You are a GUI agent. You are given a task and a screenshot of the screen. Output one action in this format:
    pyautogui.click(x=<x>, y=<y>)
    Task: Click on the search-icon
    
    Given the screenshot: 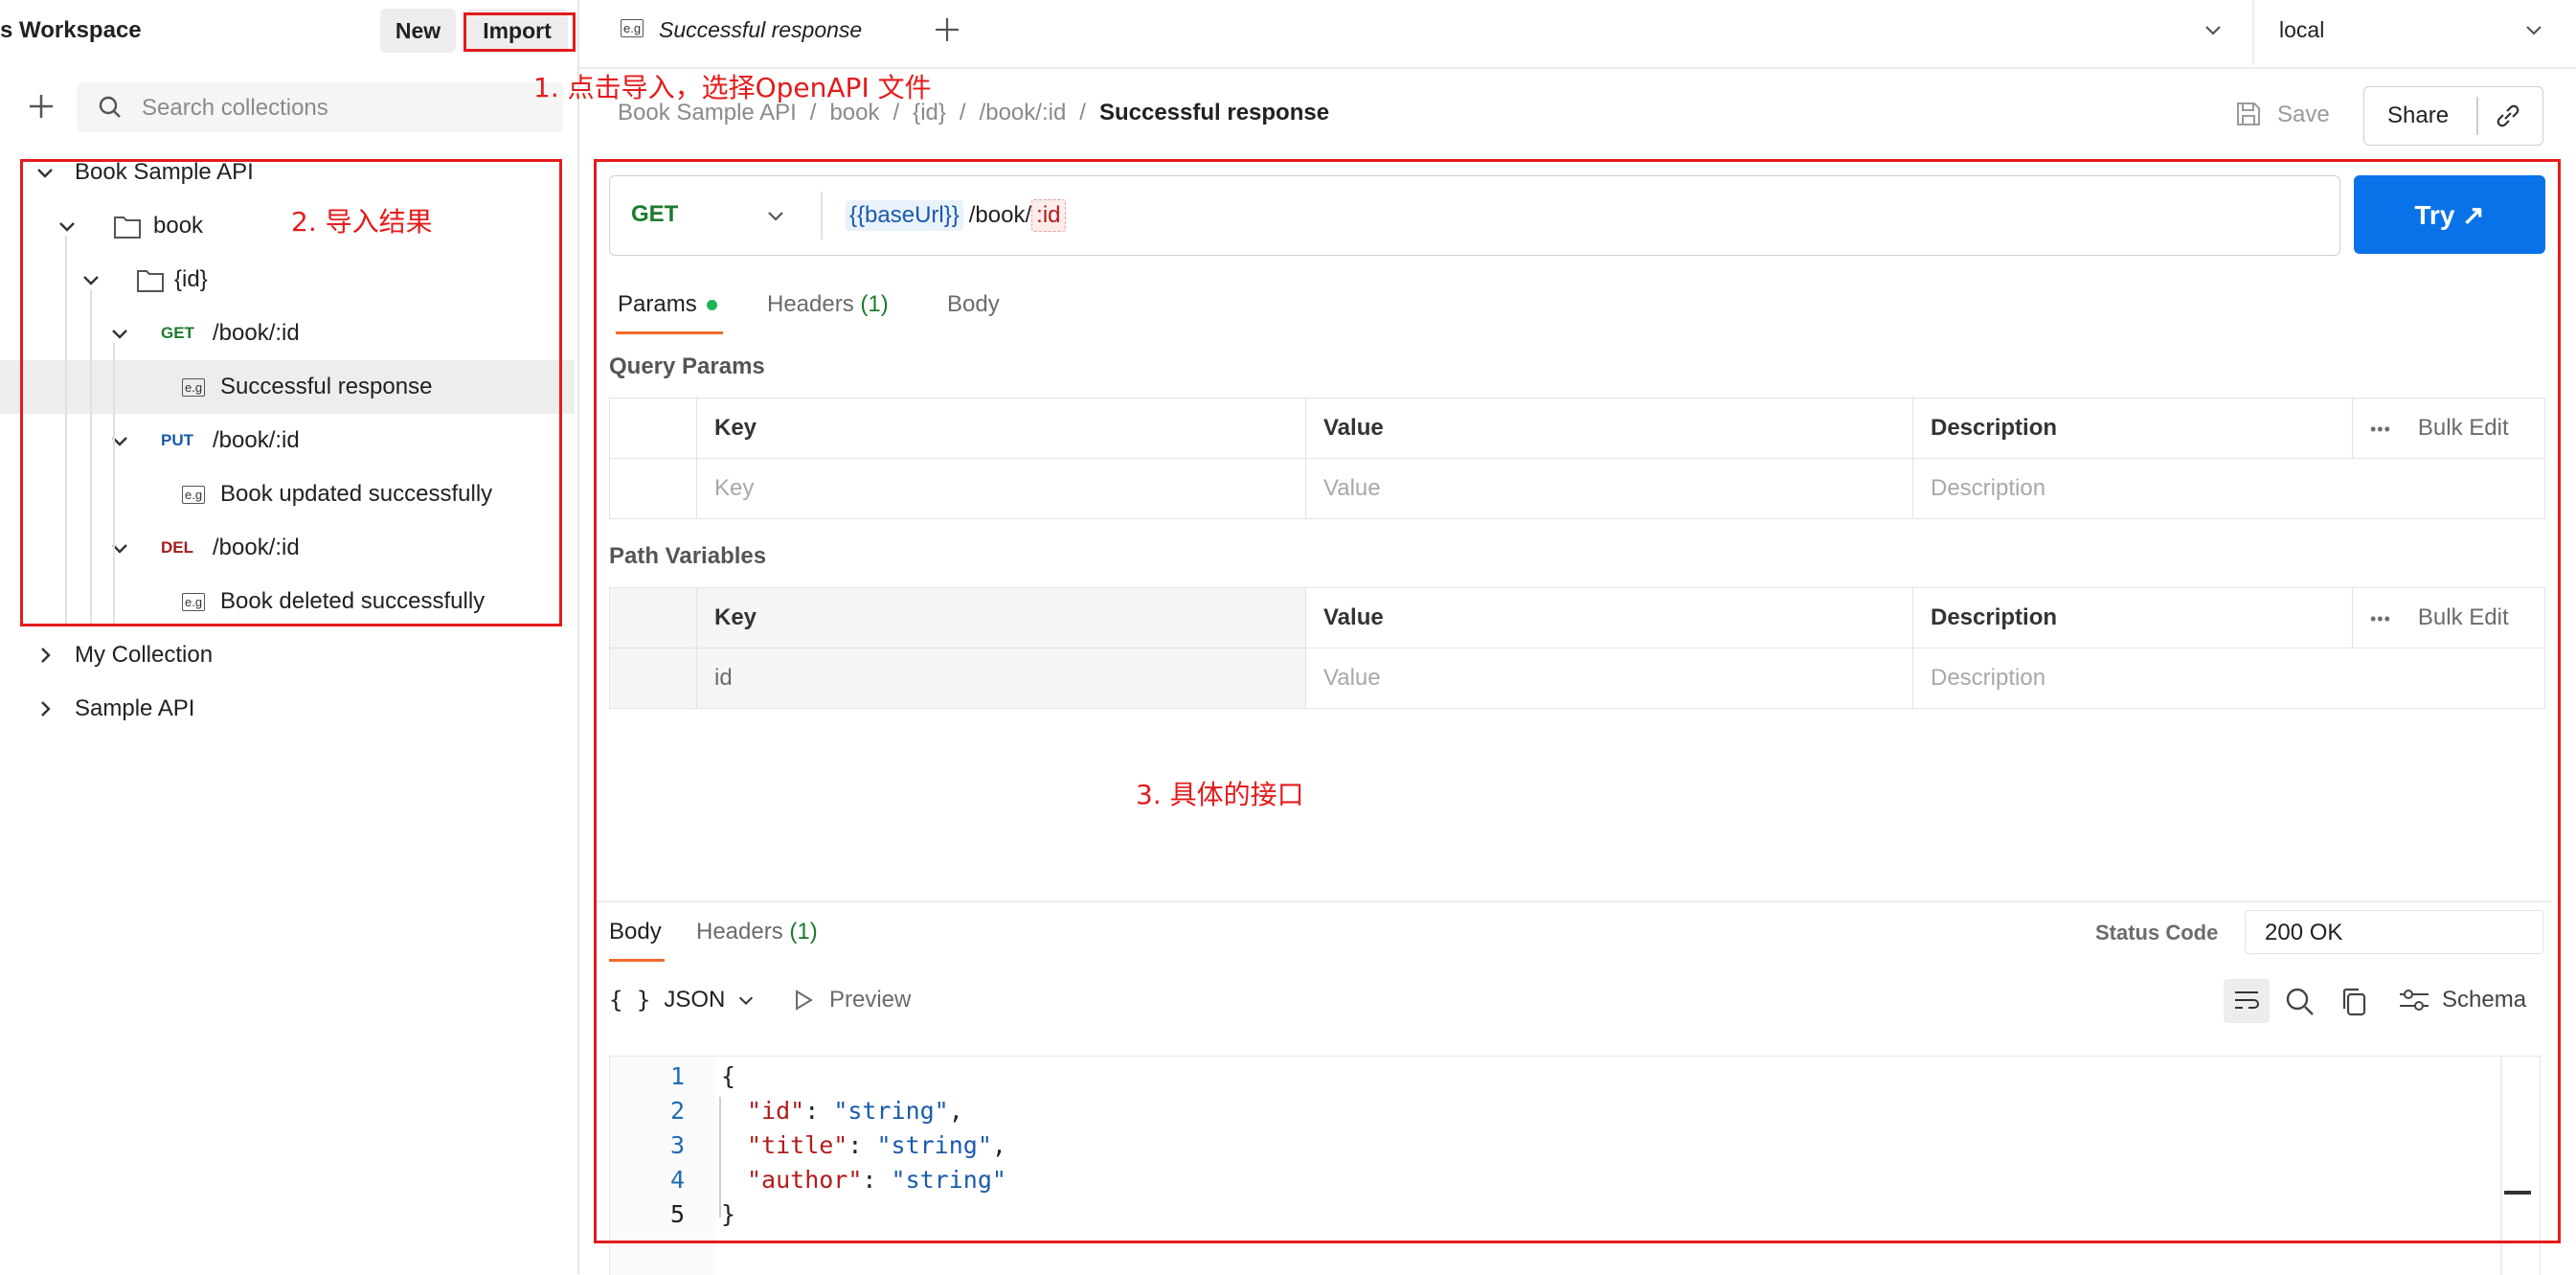 What is the action you would take?
    pyautogui.click(x=110, y=107)
    